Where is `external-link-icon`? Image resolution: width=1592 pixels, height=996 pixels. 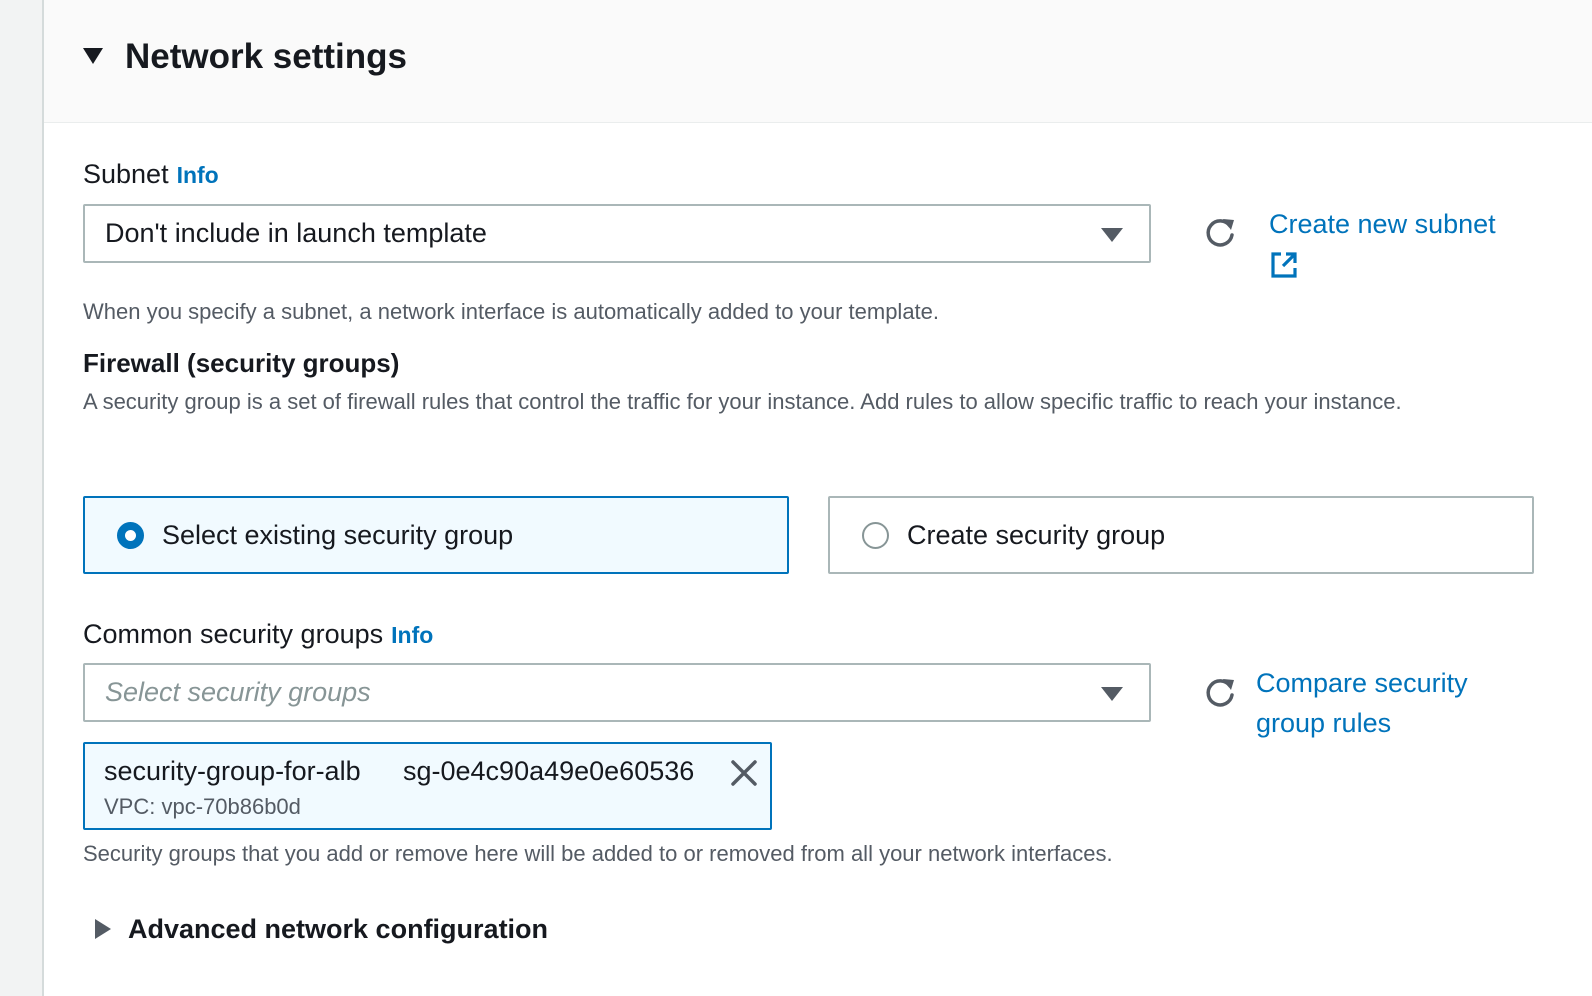
external-link-icon is located at coordinates (1284, 265).